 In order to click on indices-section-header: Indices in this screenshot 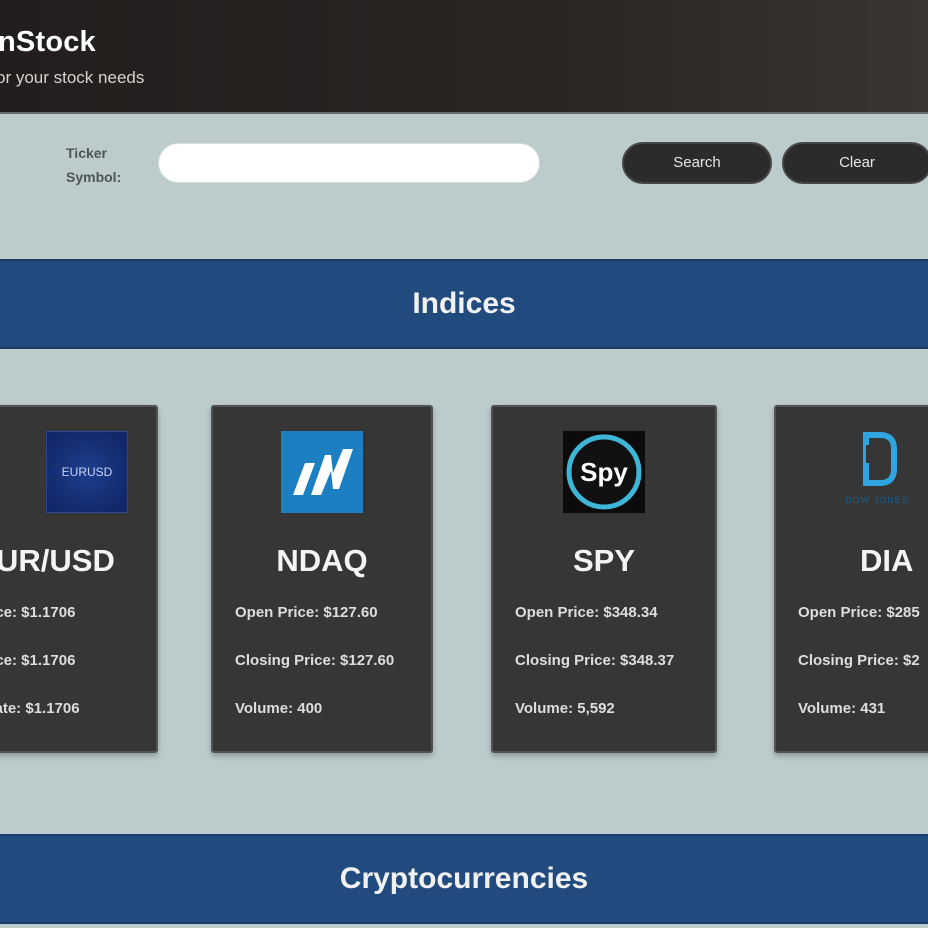, I will do `click(464, 304)`.